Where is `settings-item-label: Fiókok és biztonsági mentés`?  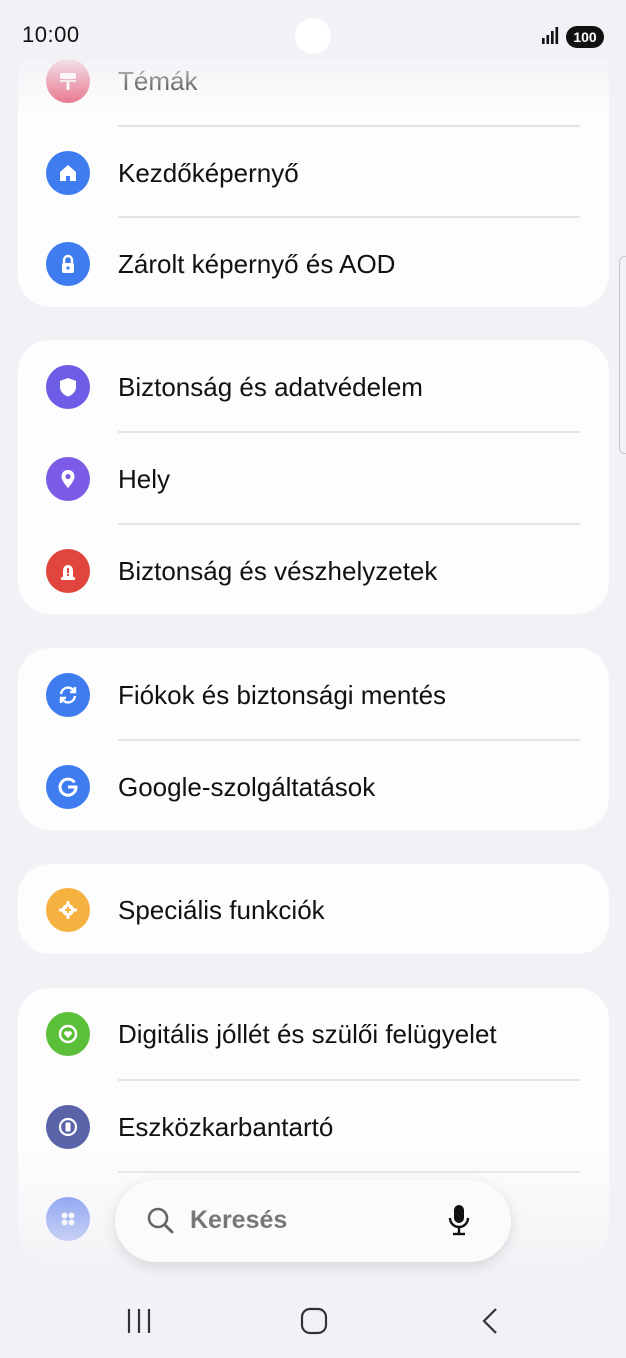
settings-item-label: Fiókok és biztonsági mentés is located at coordinates (282, 695).